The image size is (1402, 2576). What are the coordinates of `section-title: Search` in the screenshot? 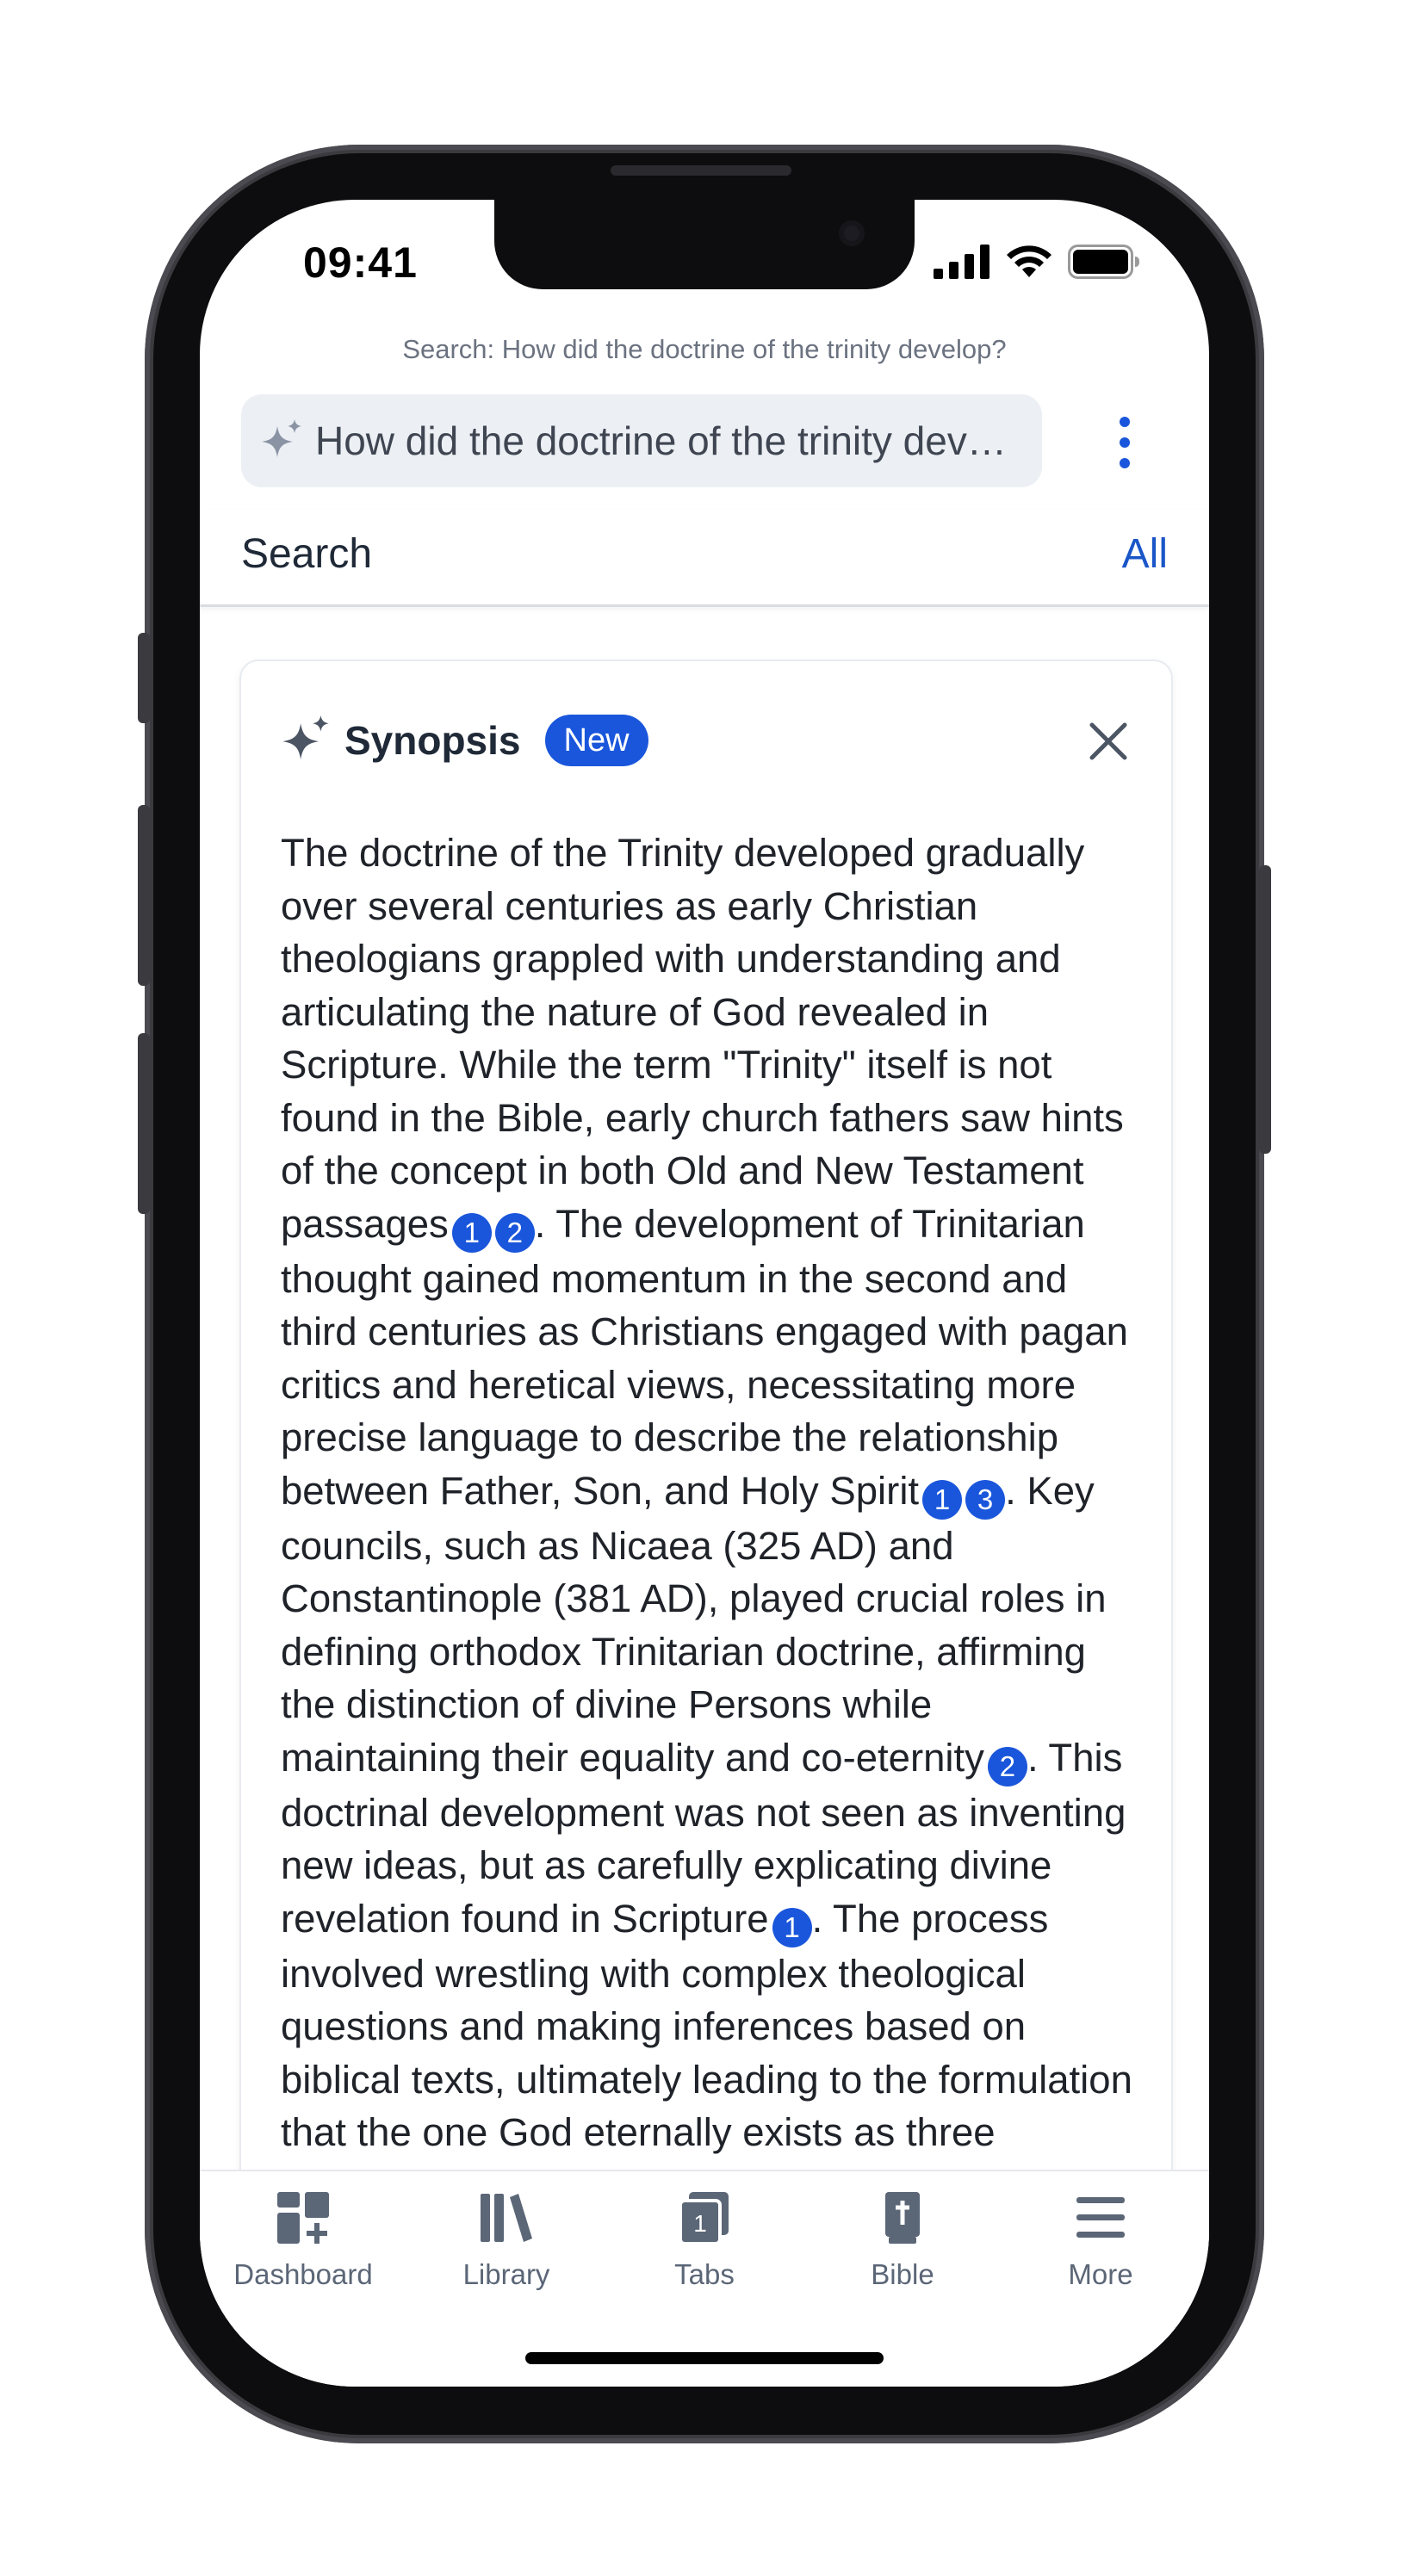 It's located at (307, 554).